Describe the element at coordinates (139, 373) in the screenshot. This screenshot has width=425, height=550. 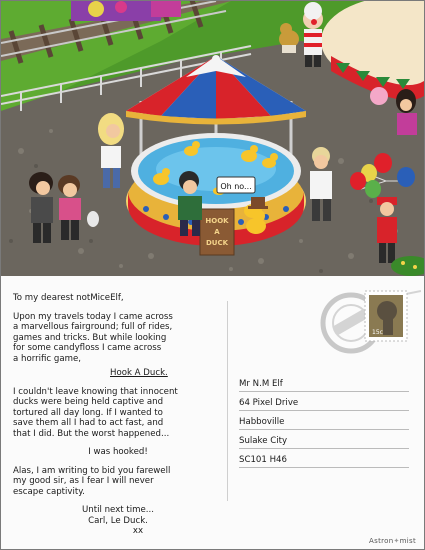
I see `game-name: Hook A Duck.` at that location.